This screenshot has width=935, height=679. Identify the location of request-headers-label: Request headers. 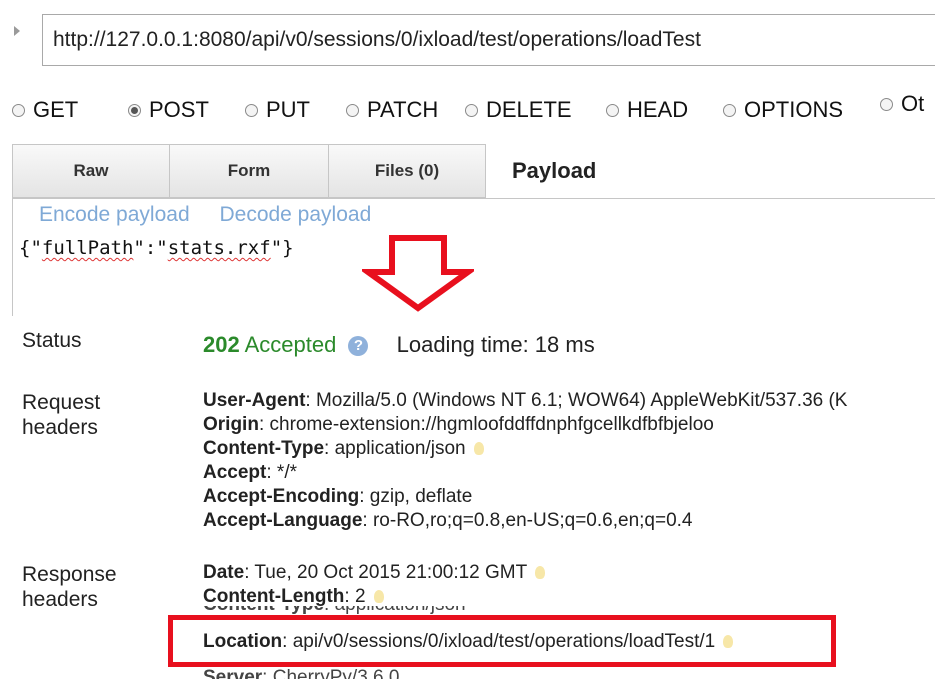
(61, 415).